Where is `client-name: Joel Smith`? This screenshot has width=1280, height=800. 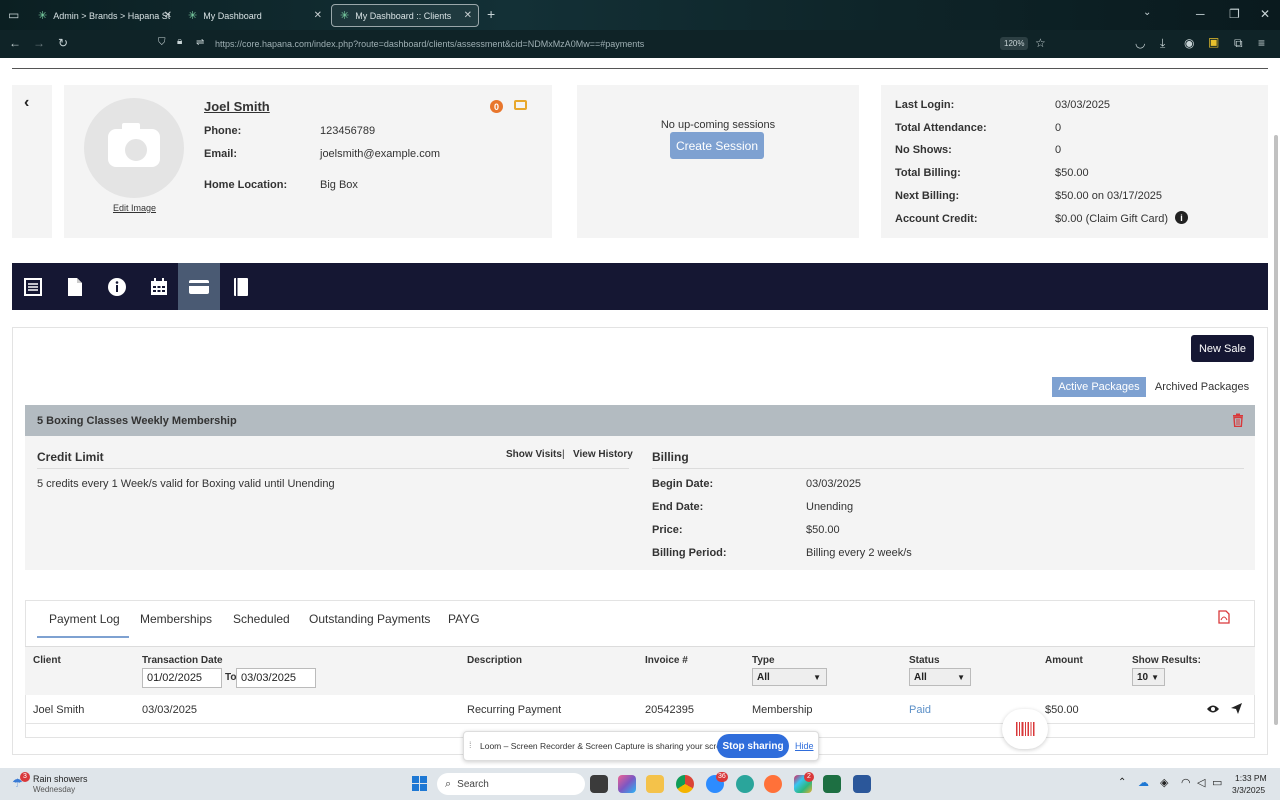 client-name: Joel Smith is located at coordinates (237, 106).